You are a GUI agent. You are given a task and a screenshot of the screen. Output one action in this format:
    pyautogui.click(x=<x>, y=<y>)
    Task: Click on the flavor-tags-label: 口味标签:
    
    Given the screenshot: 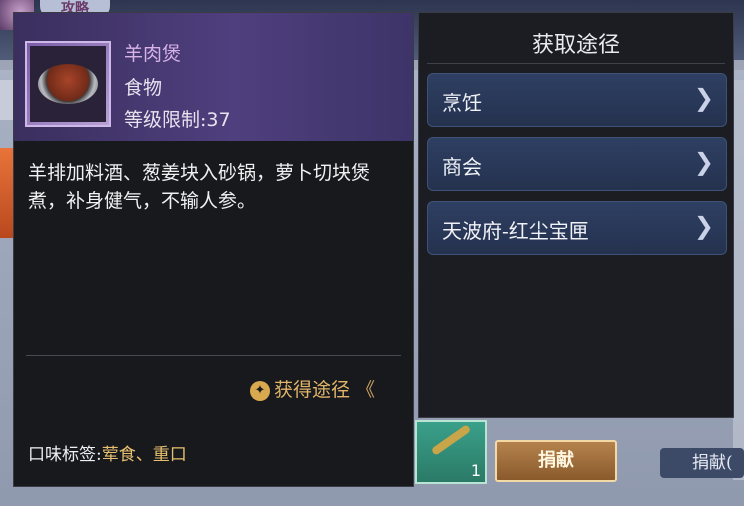 What is the action you would take?
    pyautogui.click(x=65, y=455)
    